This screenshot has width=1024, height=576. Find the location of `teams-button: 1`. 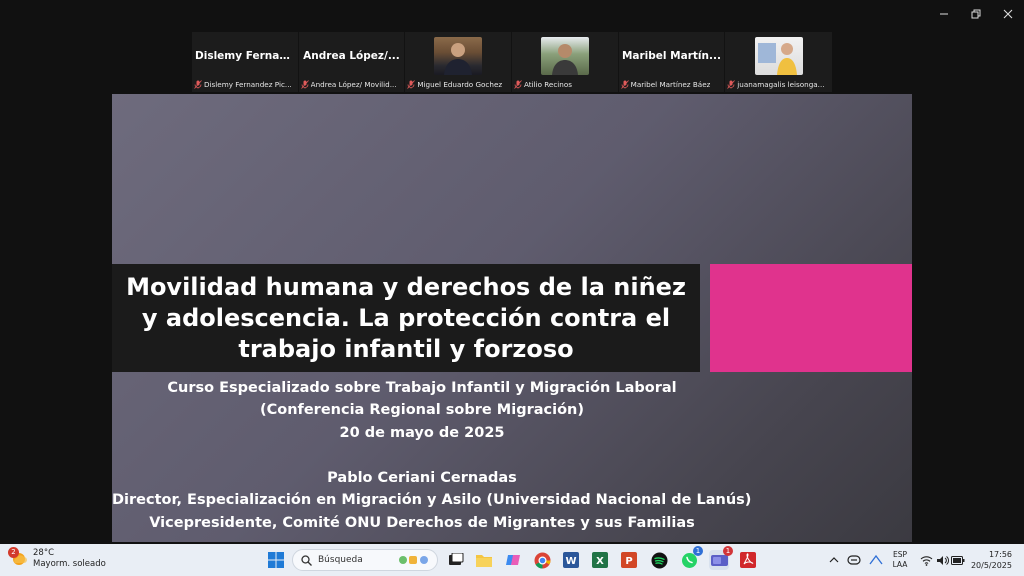

teams-button: 1 is located at coordinates (721, 558).